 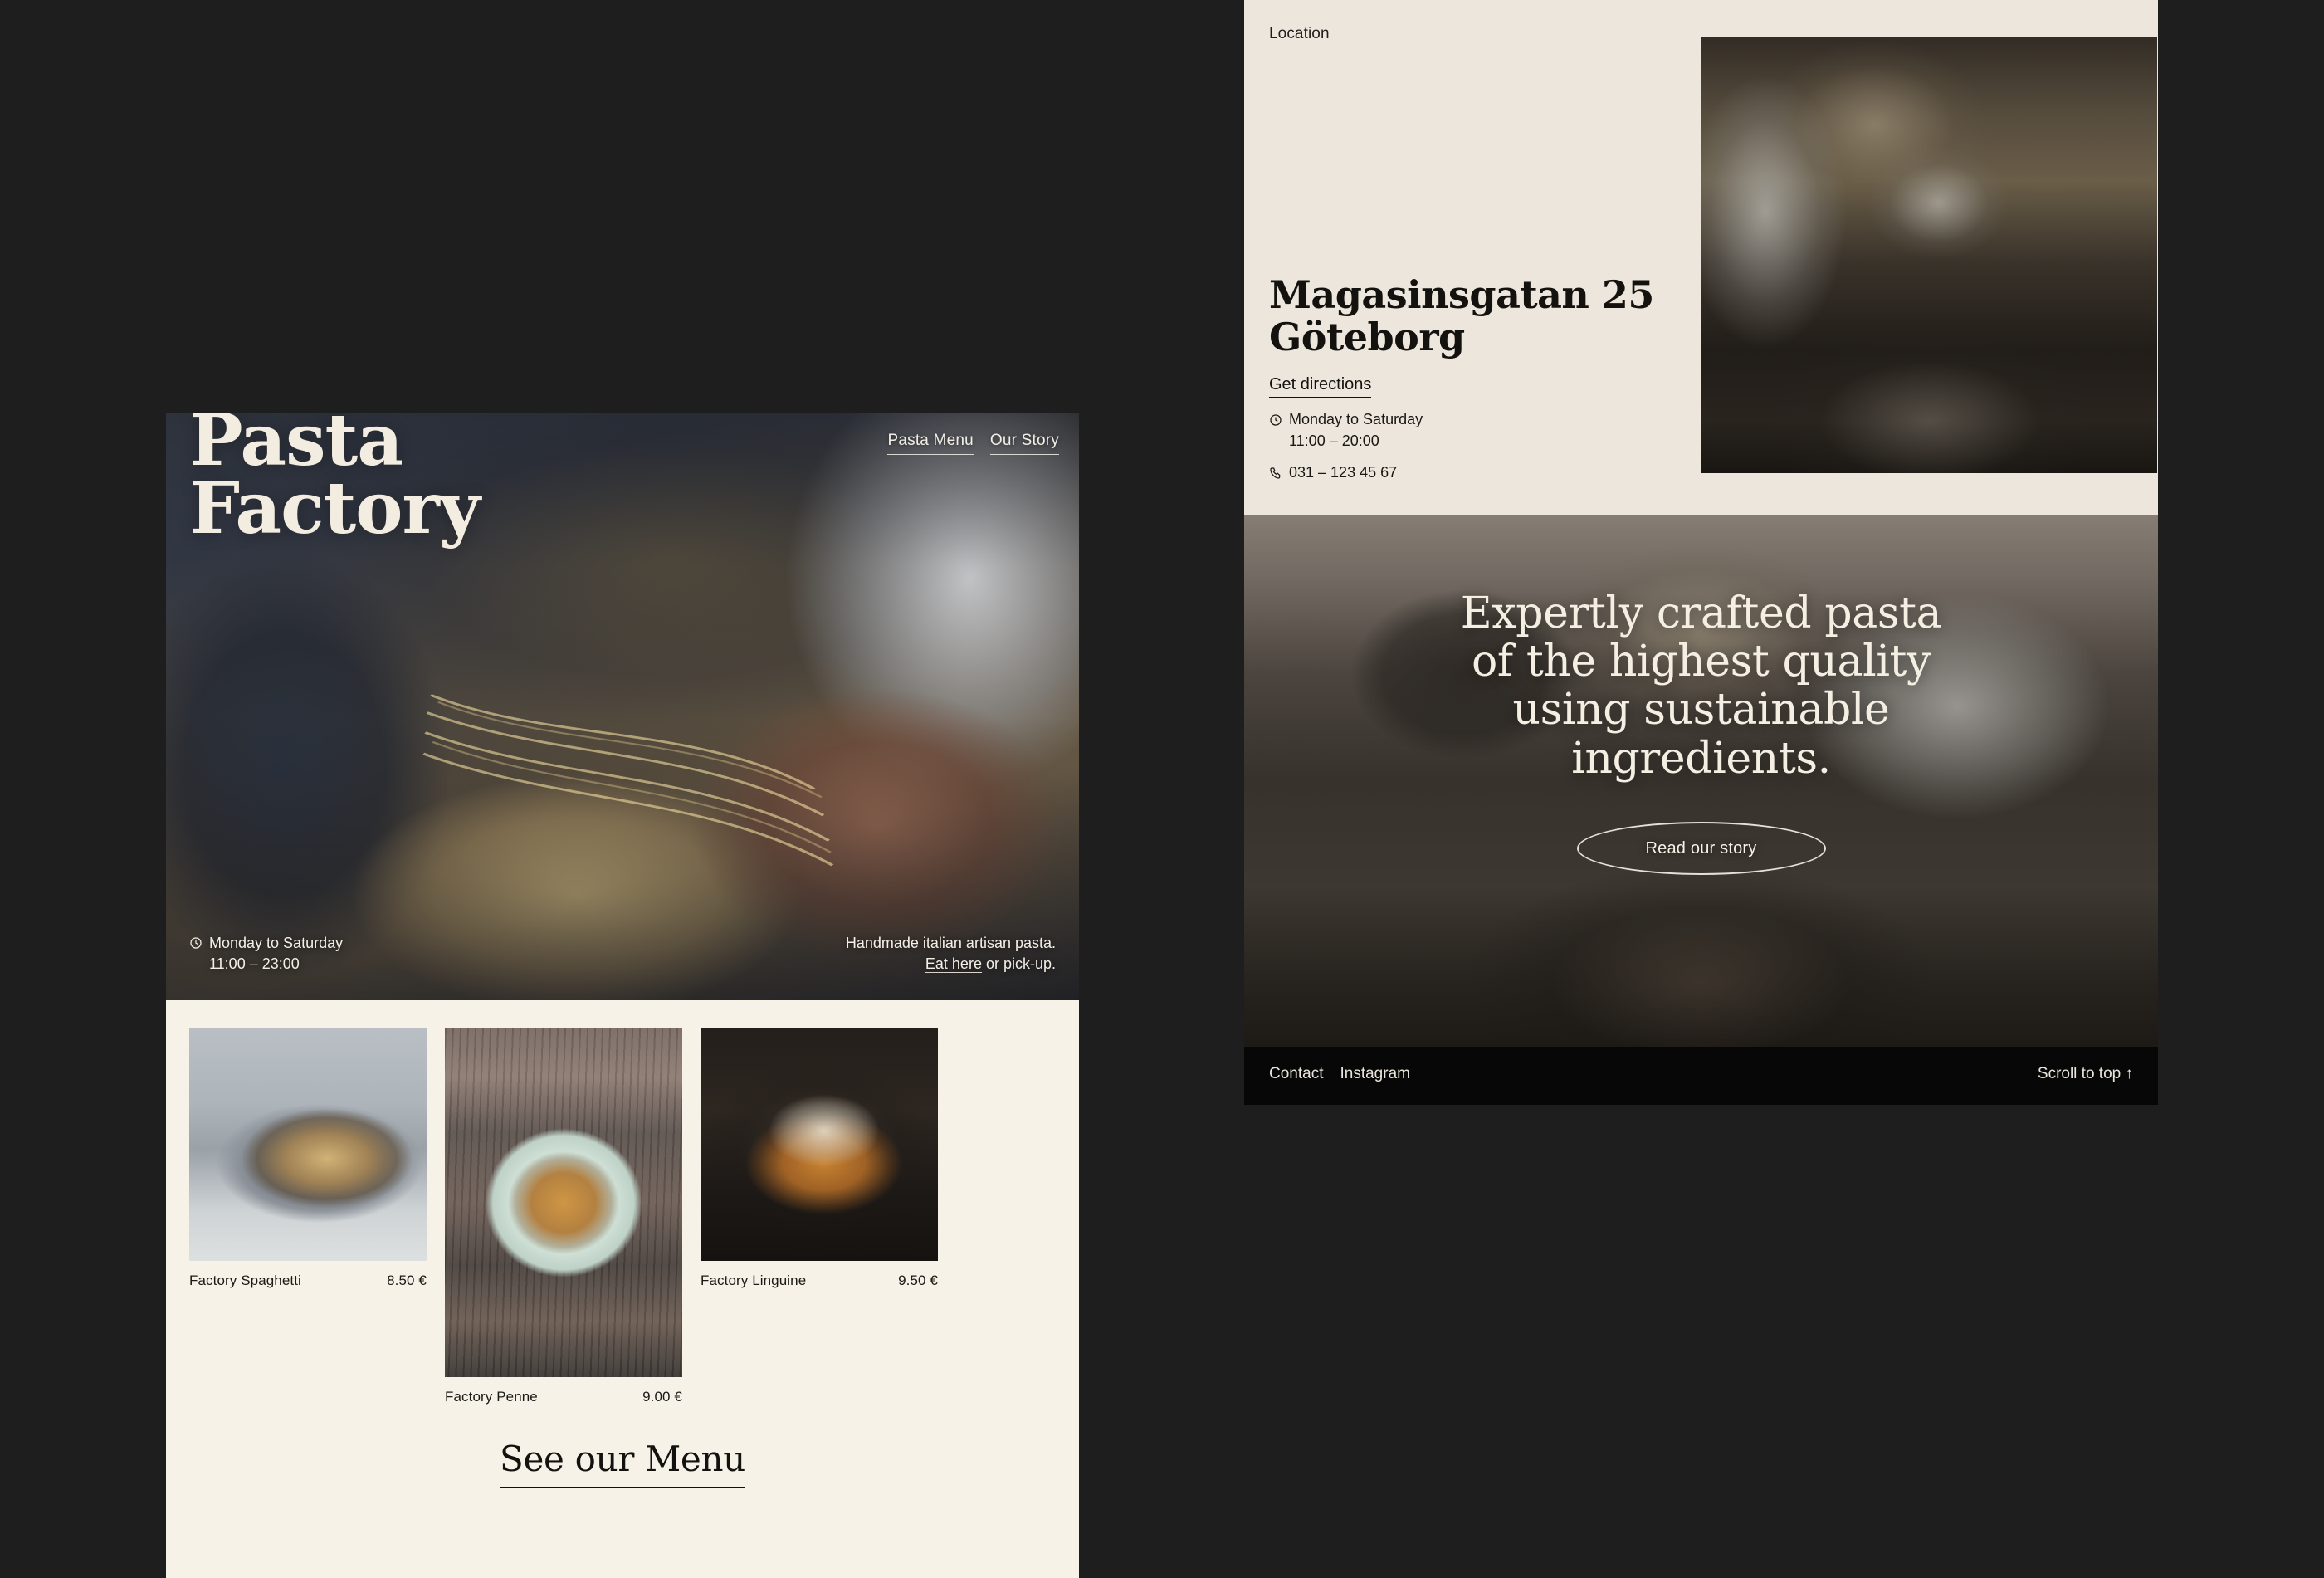 I want to click on read-our-story-label: Read our story, so click(x=1701, y=847).